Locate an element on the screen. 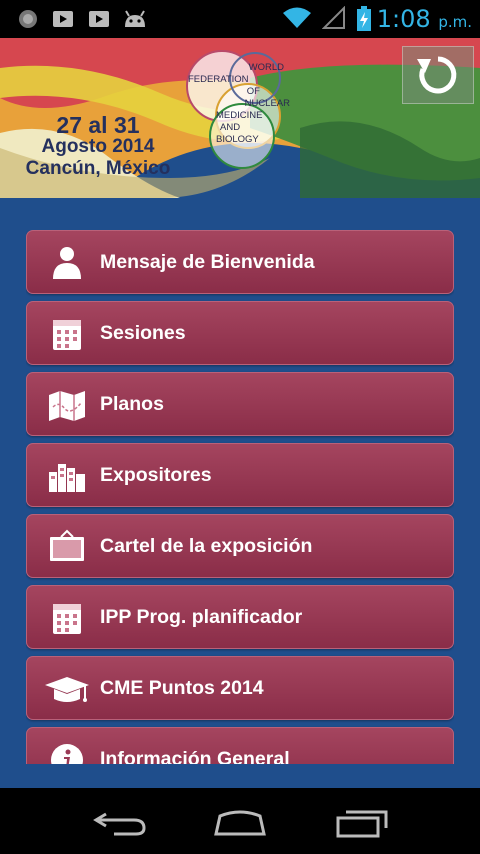 The width and height of the screenshot is (480, 854). menu-item-exhibitors: Expositores is located at coordinates (240, 475).